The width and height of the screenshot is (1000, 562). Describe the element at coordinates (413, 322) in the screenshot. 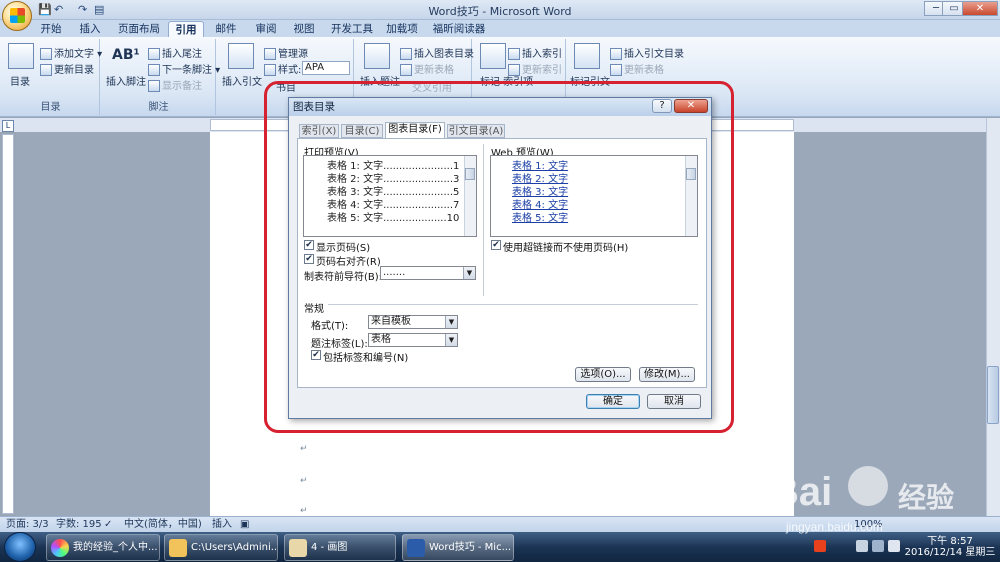

I see `formats-select: 来自模板 ▼` at that location.